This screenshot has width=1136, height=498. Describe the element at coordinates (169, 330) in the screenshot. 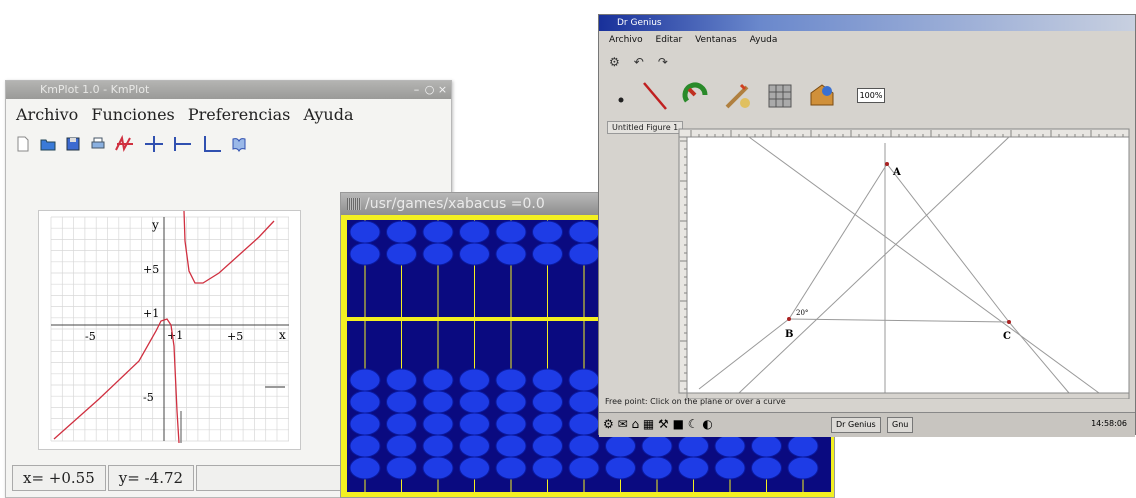

I see `kmplot-plot-area: x y -5 +1 +5 +5 +1 -5` at that location.